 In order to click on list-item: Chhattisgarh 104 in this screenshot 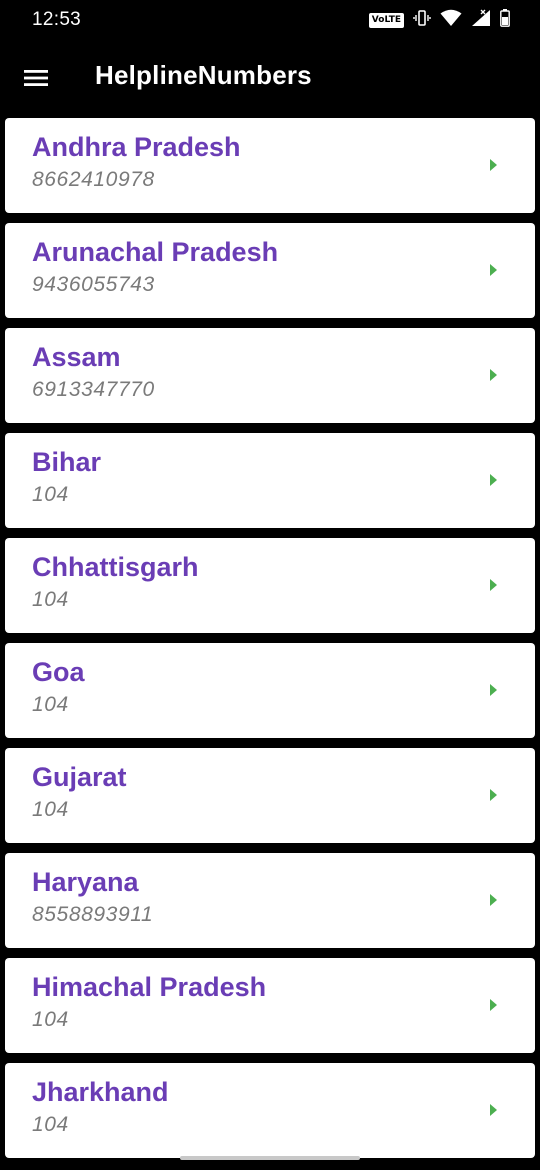, I will do `click(270, 585)`.